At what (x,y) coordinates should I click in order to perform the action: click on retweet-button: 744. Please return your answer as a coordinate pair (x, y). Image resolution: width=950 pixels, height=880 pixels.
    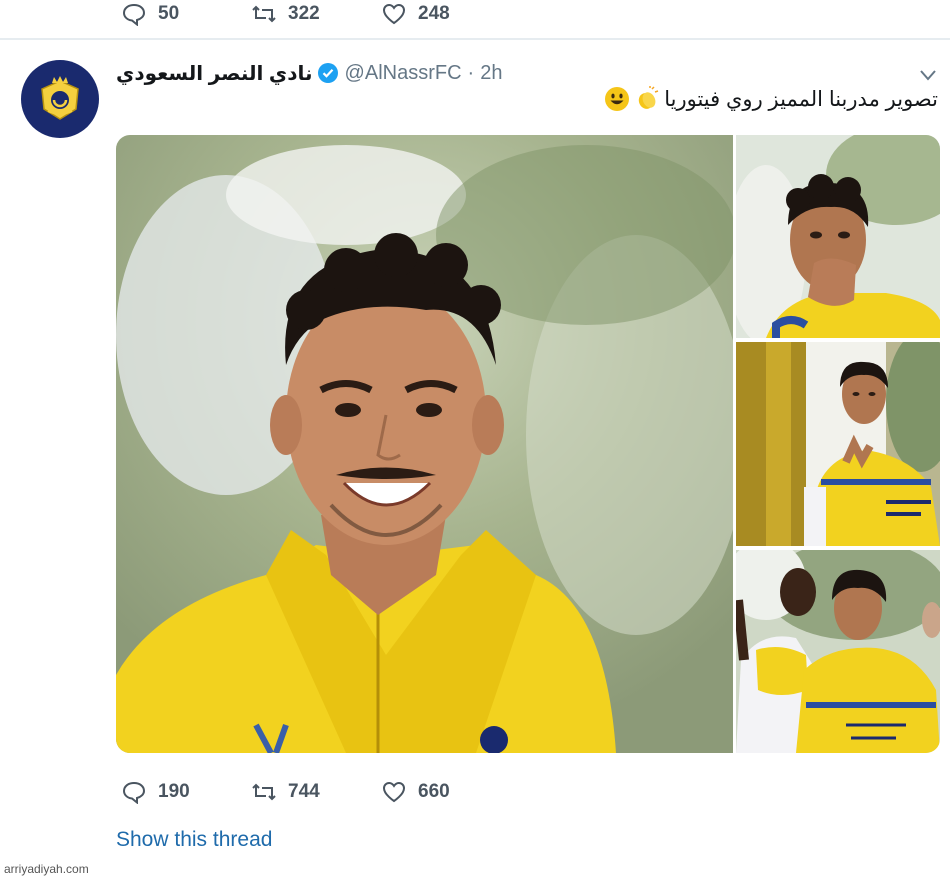
    Looking at the image, I should click on (315, 792).